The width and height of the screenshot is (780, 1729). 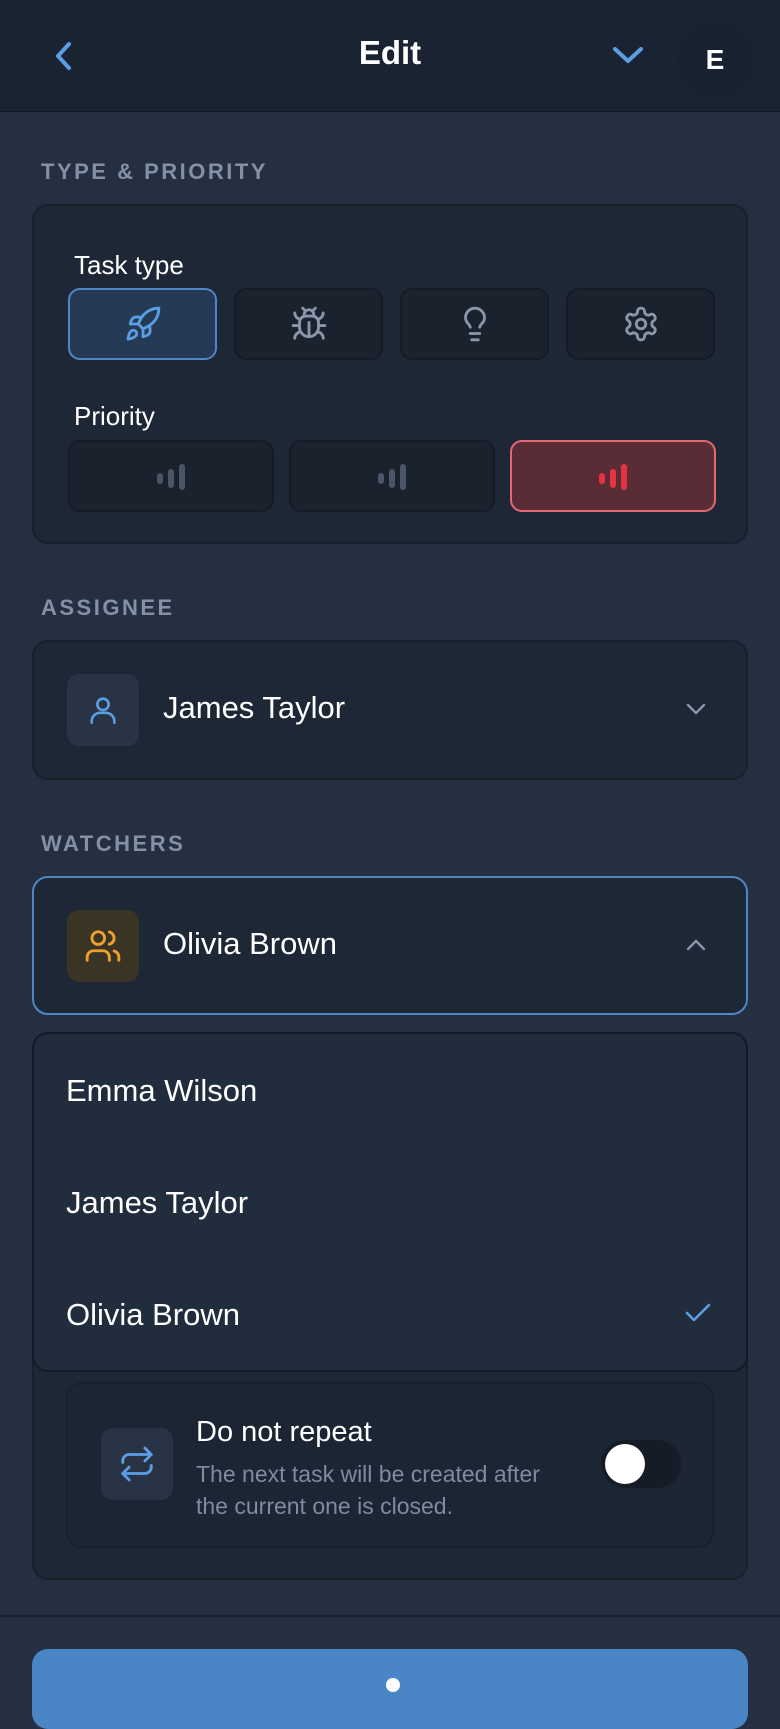 I want to click on repeat-icon-tile, so click(x=137, y=1464).